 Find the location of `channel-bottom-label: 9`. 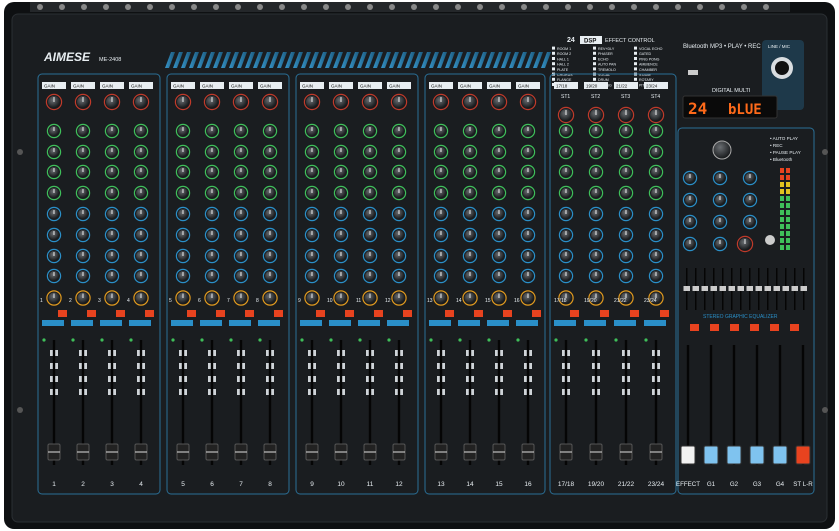

channel-bottom-label: 9 is located at coordinates (312, 484).